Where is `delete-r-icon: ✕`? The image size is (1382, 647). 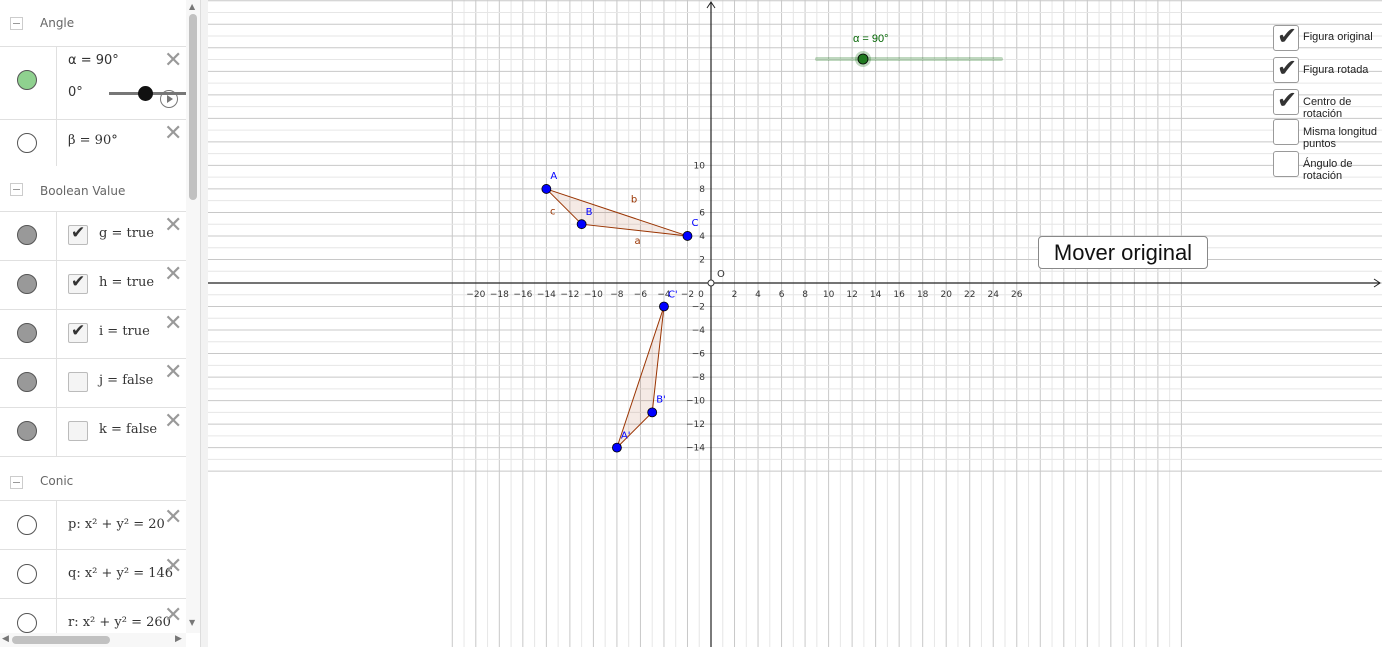 delete-r-icon: ✕ is located at coordinates (173, 616).